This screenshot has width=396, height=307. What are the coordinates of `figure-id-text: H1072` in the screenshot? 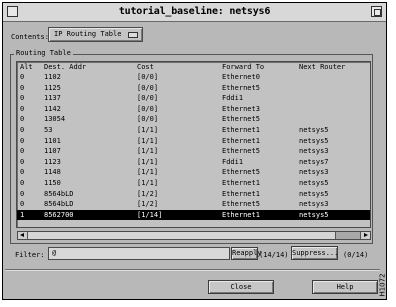 It's located at (382, 285).